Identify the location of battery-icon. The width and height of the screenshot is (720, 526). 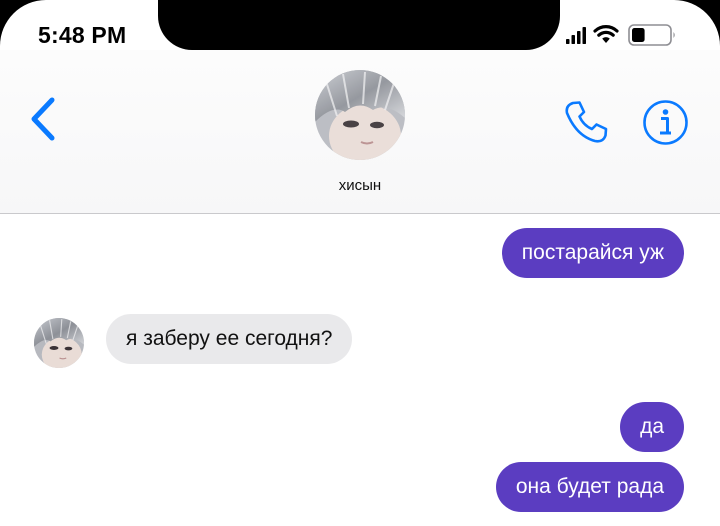
(651, 35).